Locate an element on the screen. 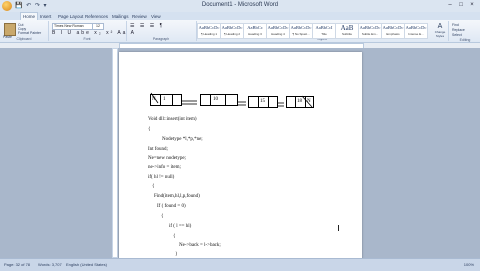  style-heading-4: AaBbCcDc Heading 4 is located at coordinates (278, 31).